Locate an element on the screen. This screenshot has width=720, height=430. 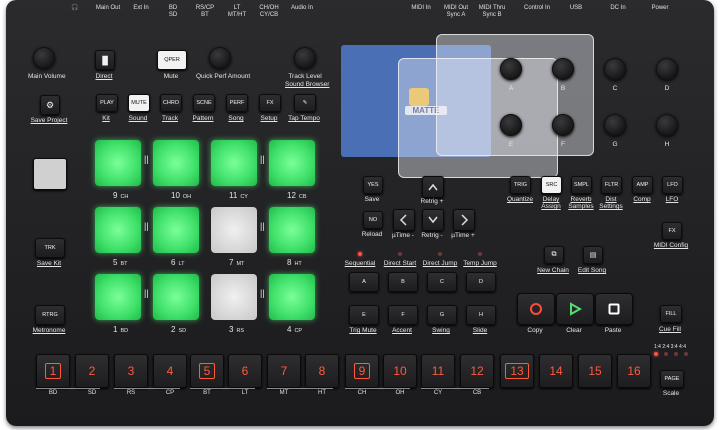
pattern-button: G is located at coordinates (442, 315).